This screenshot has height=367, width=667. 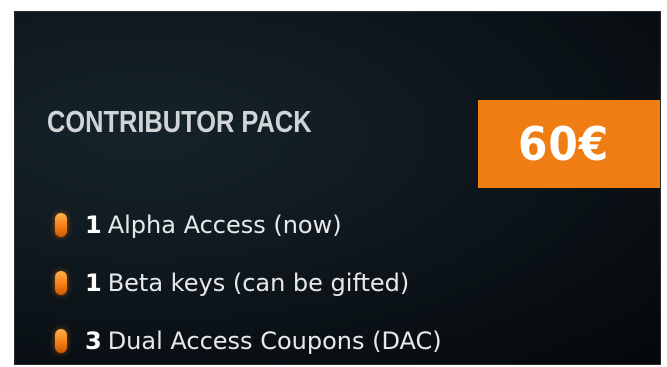 What do you see at coordinates (179, 121) in the screenshot?
I see `pack-title: CONTRIBUTOR PACK` at bounding box center [179, 121].